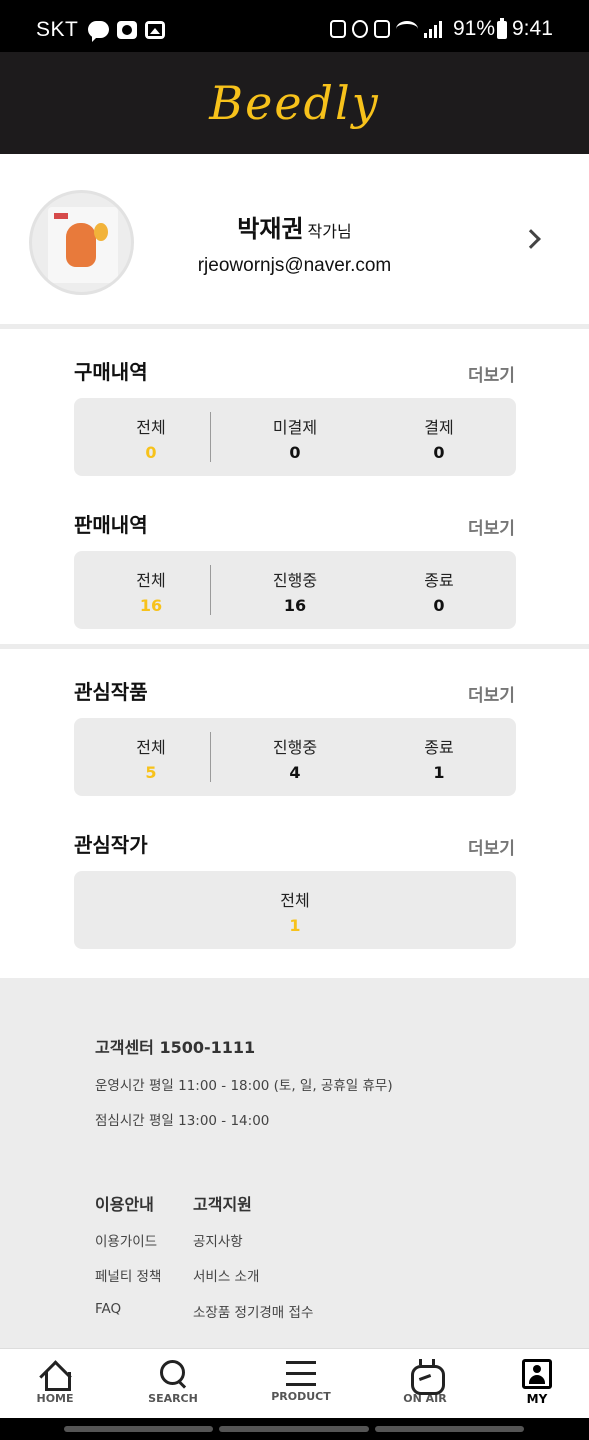  Describe the element at coordinates (155, 30) in the screenshot. I see `gallery-icon` at that location.